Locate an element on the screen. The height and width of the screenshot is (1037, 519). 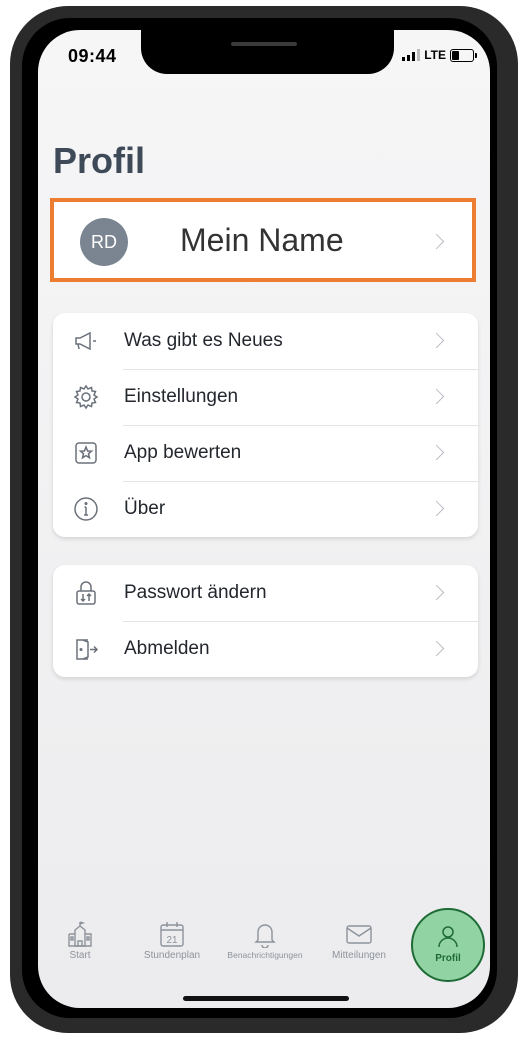
notch is located at coordinates (267, 52).